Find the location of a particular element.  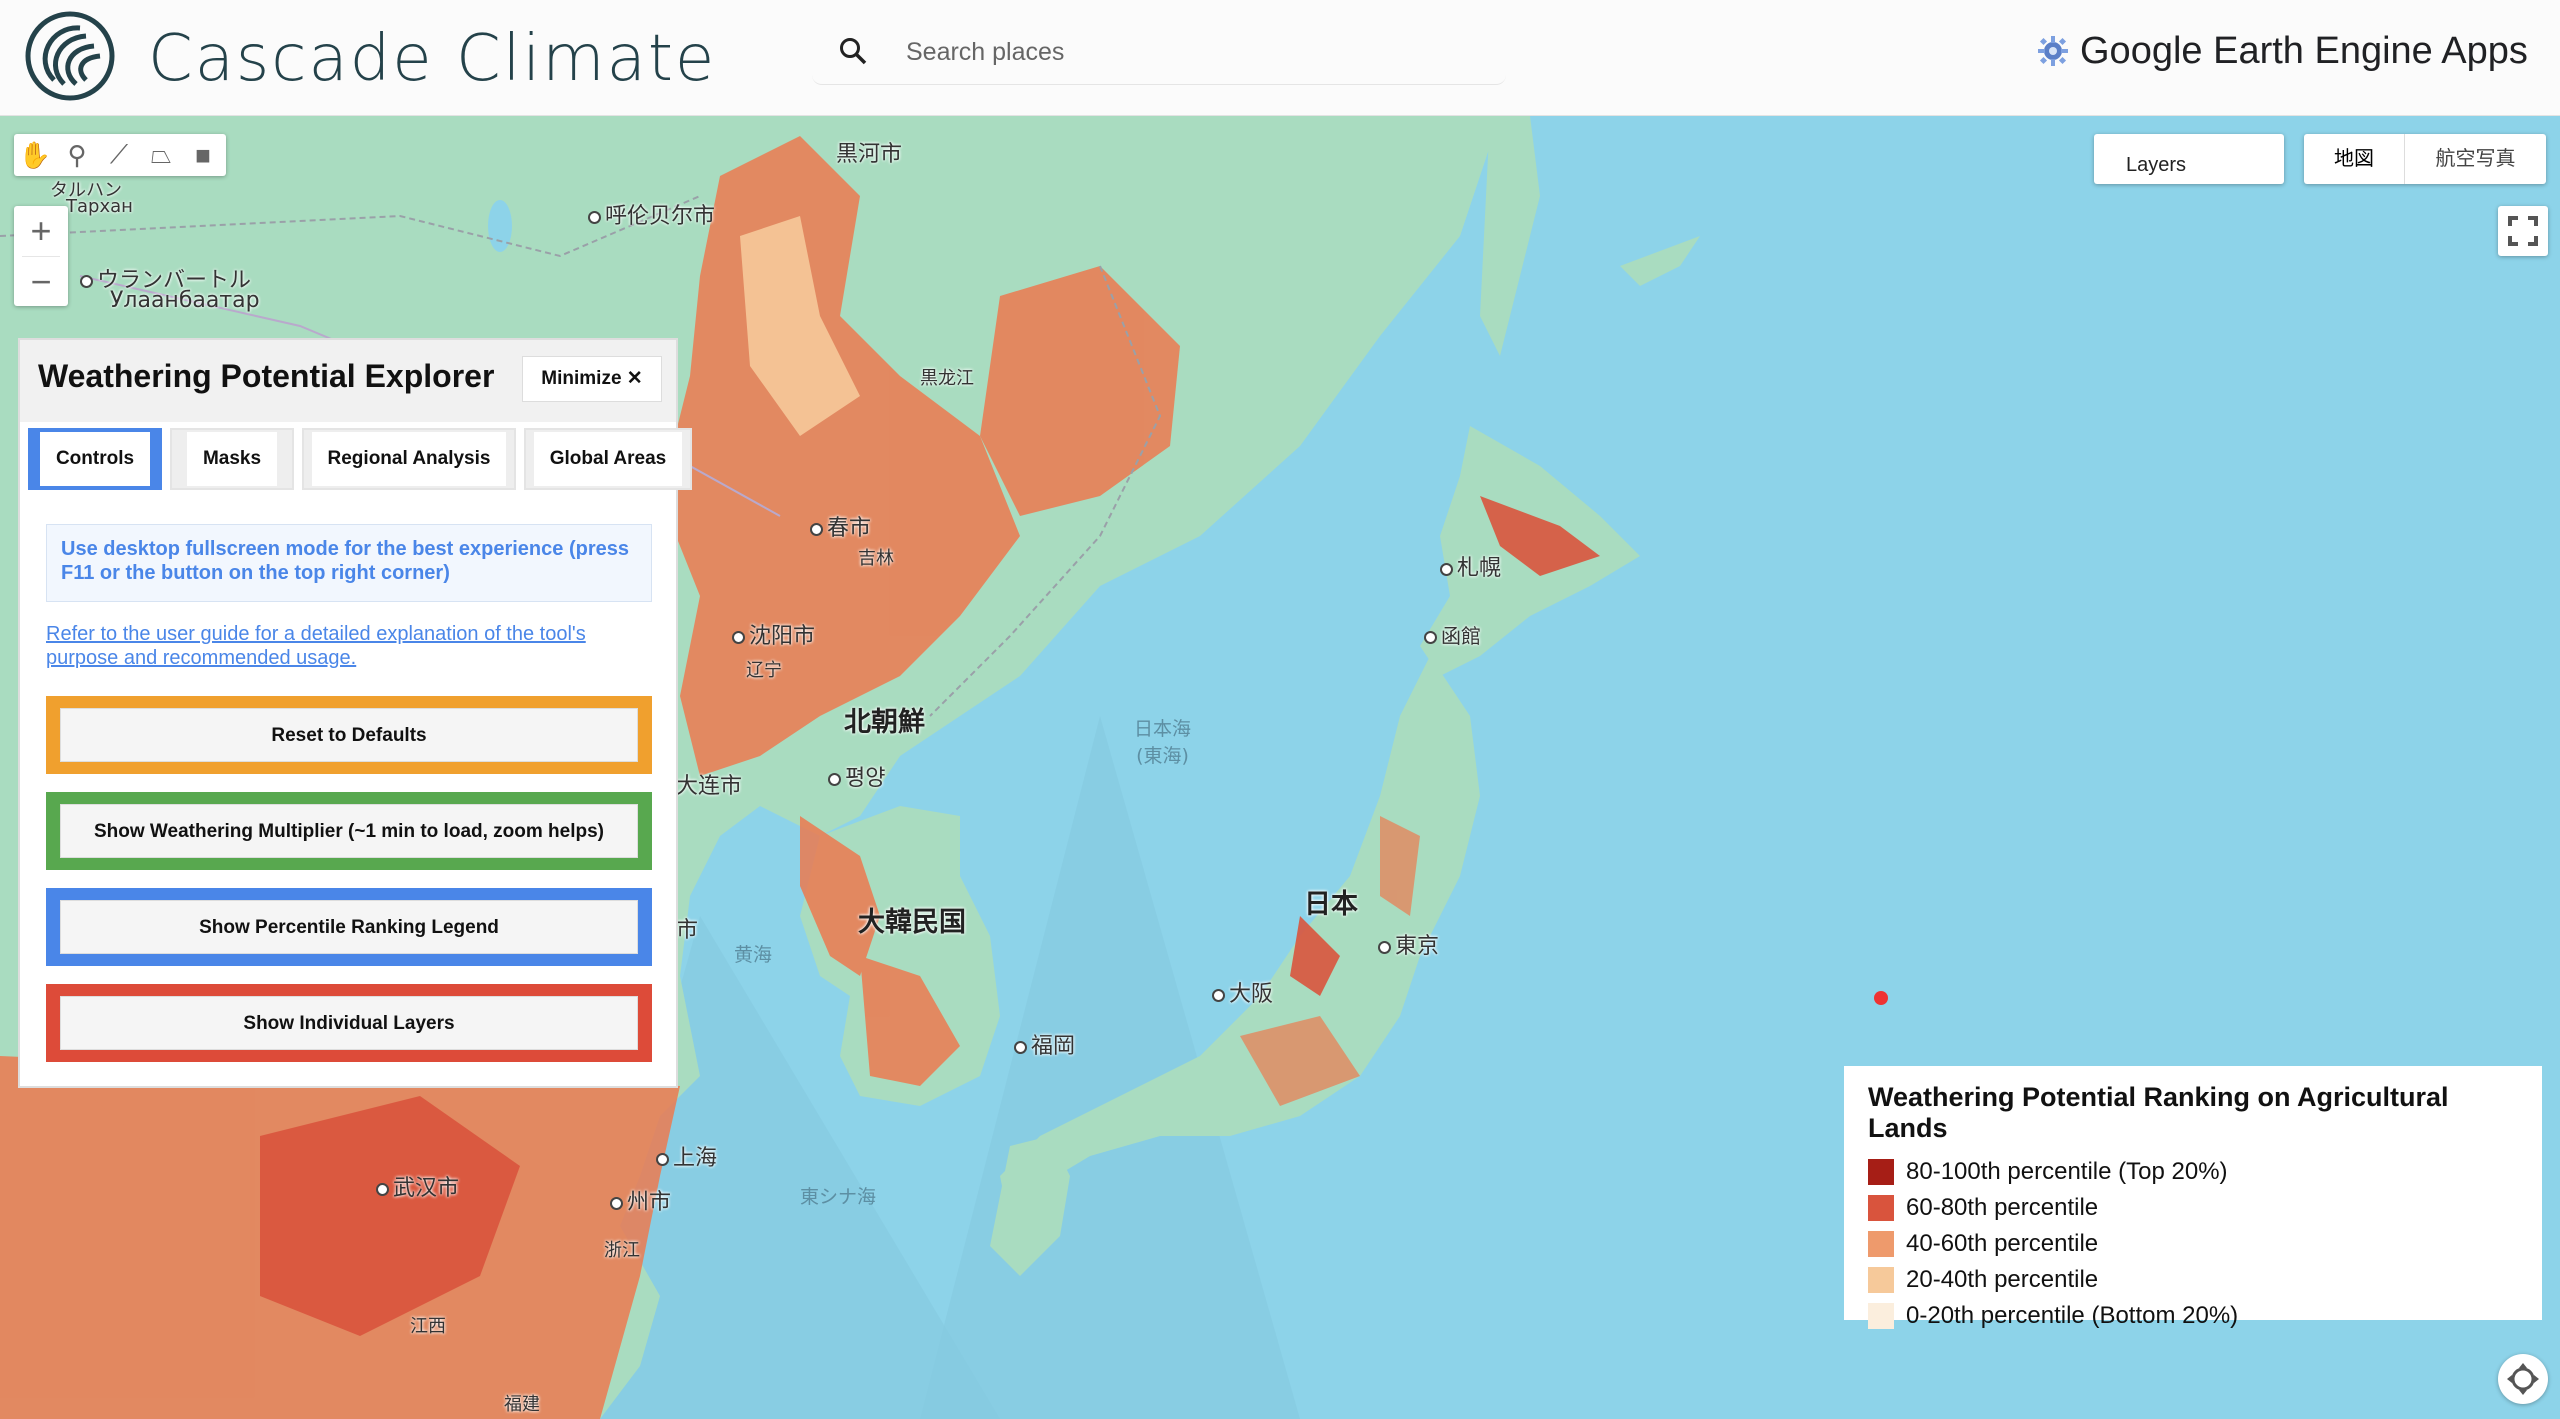

label-city-left: 市 is located at coordinates (687, 930).